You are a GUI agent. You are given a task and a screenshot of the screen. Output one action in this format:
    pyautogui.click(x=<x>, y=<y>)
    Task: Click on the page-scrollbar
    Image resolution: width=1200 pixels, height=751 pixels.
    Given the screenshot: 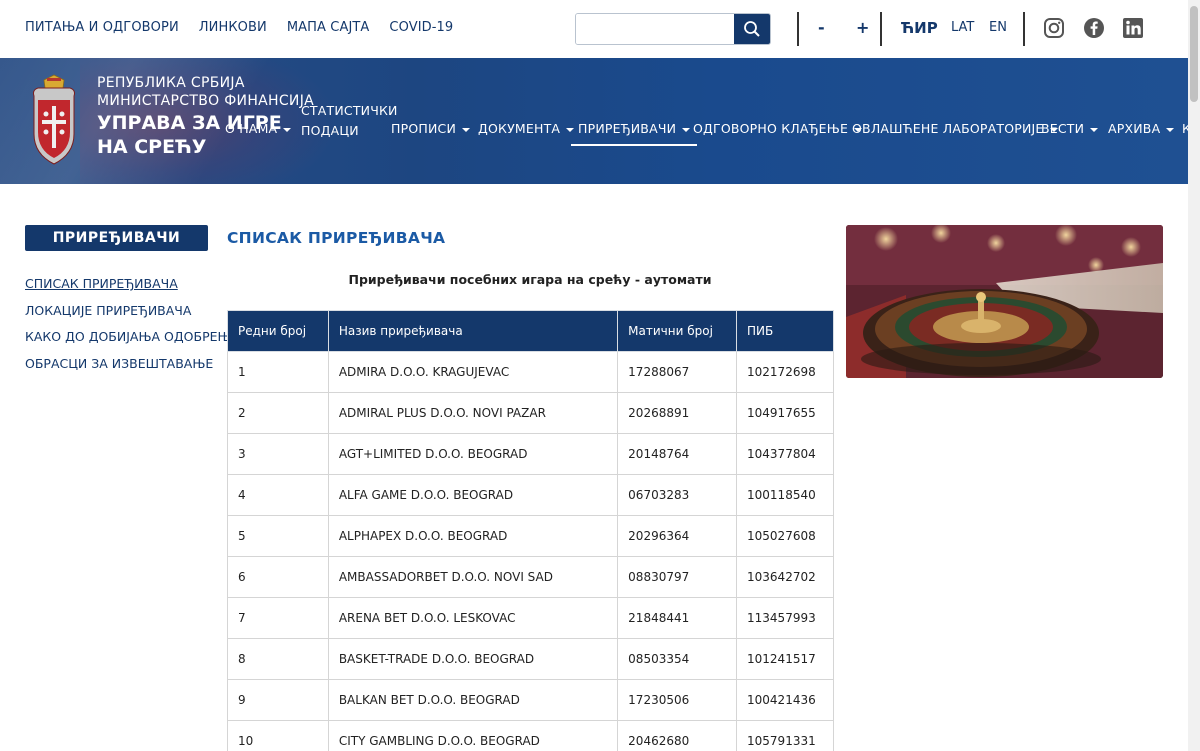 What is the action you would take?
    pyautogui.click(x=1194, y=375)
    